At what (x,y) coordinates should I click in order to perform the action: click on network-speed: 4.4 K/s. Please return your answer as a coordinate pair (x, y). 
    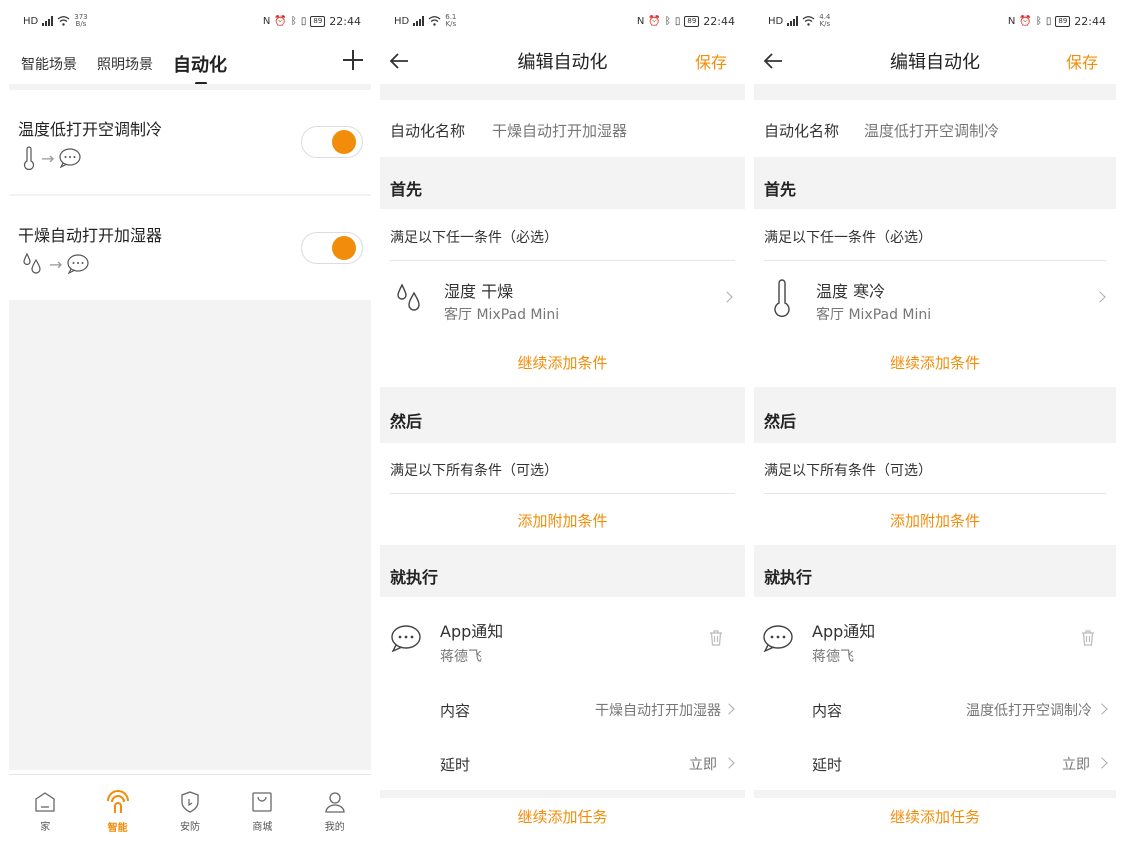
    Looking at the image, I should click on (825, 20).